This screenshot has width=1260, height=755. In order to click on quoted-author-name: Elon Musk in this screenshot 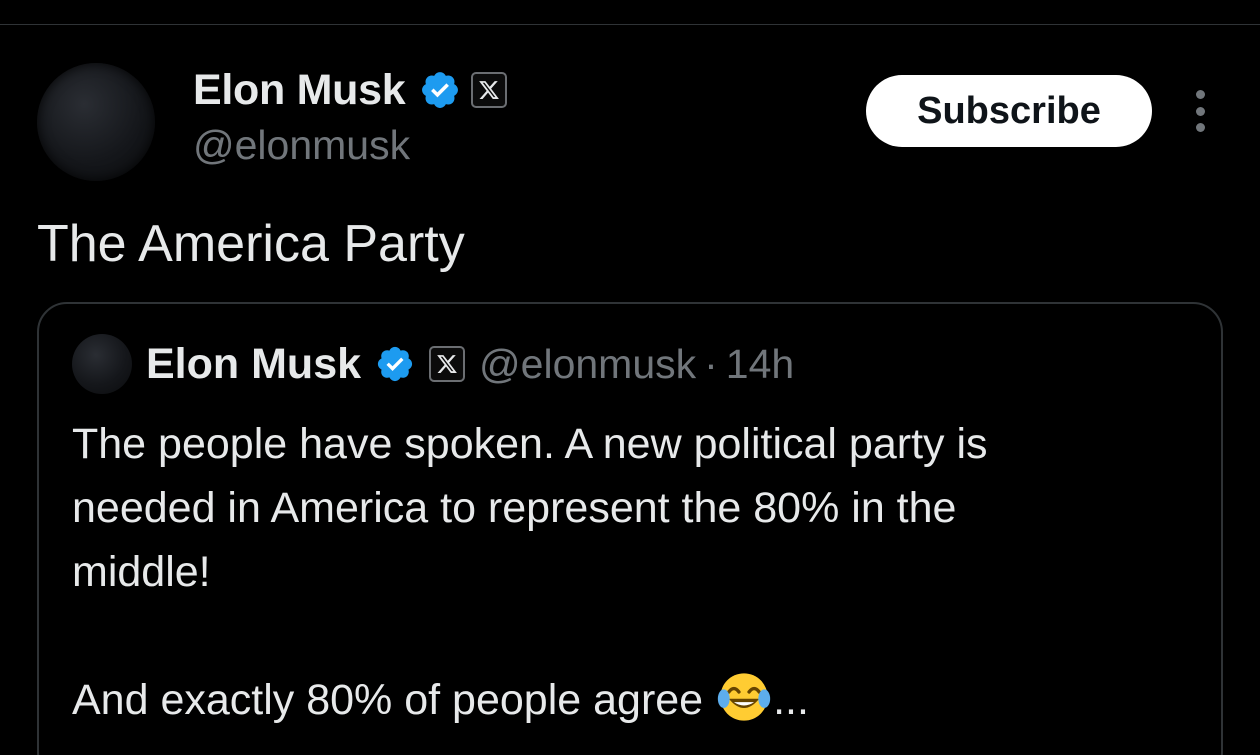, I will do `click(253, 364)`.